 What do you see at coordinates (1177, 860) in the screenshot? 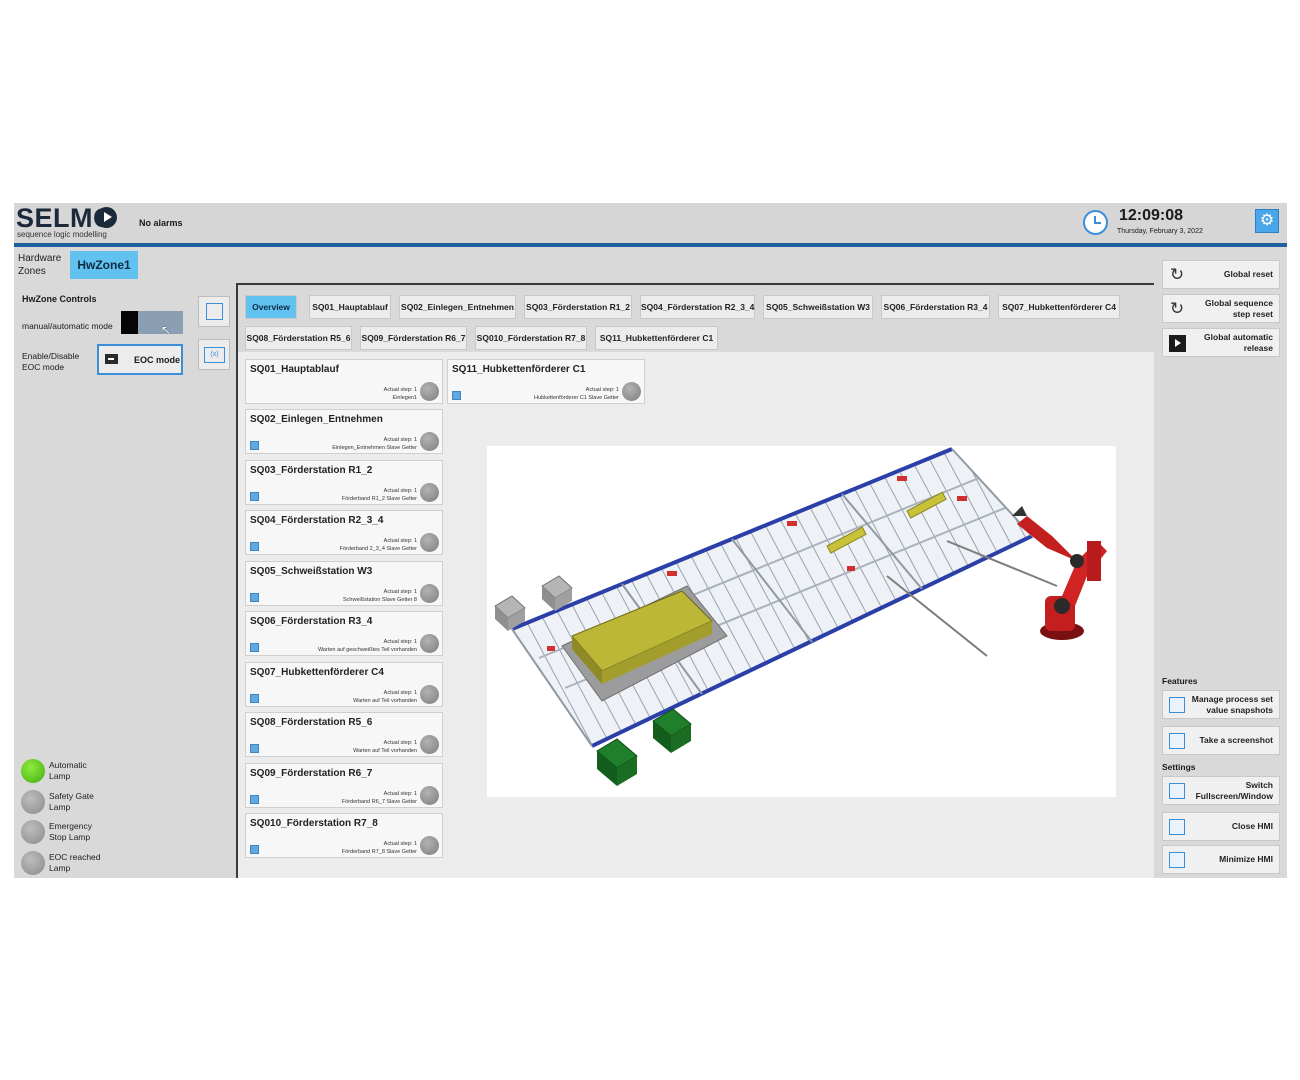
I see `minimize-icon` at bounding box center [1177, 860].